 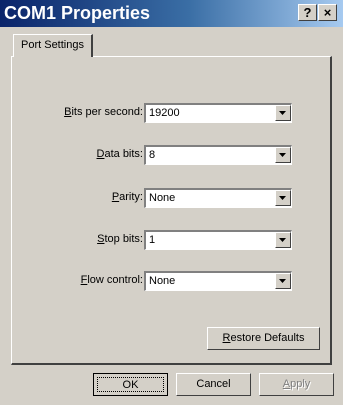 I want to click on apply-button: Apply, so click(x=296, y=384).